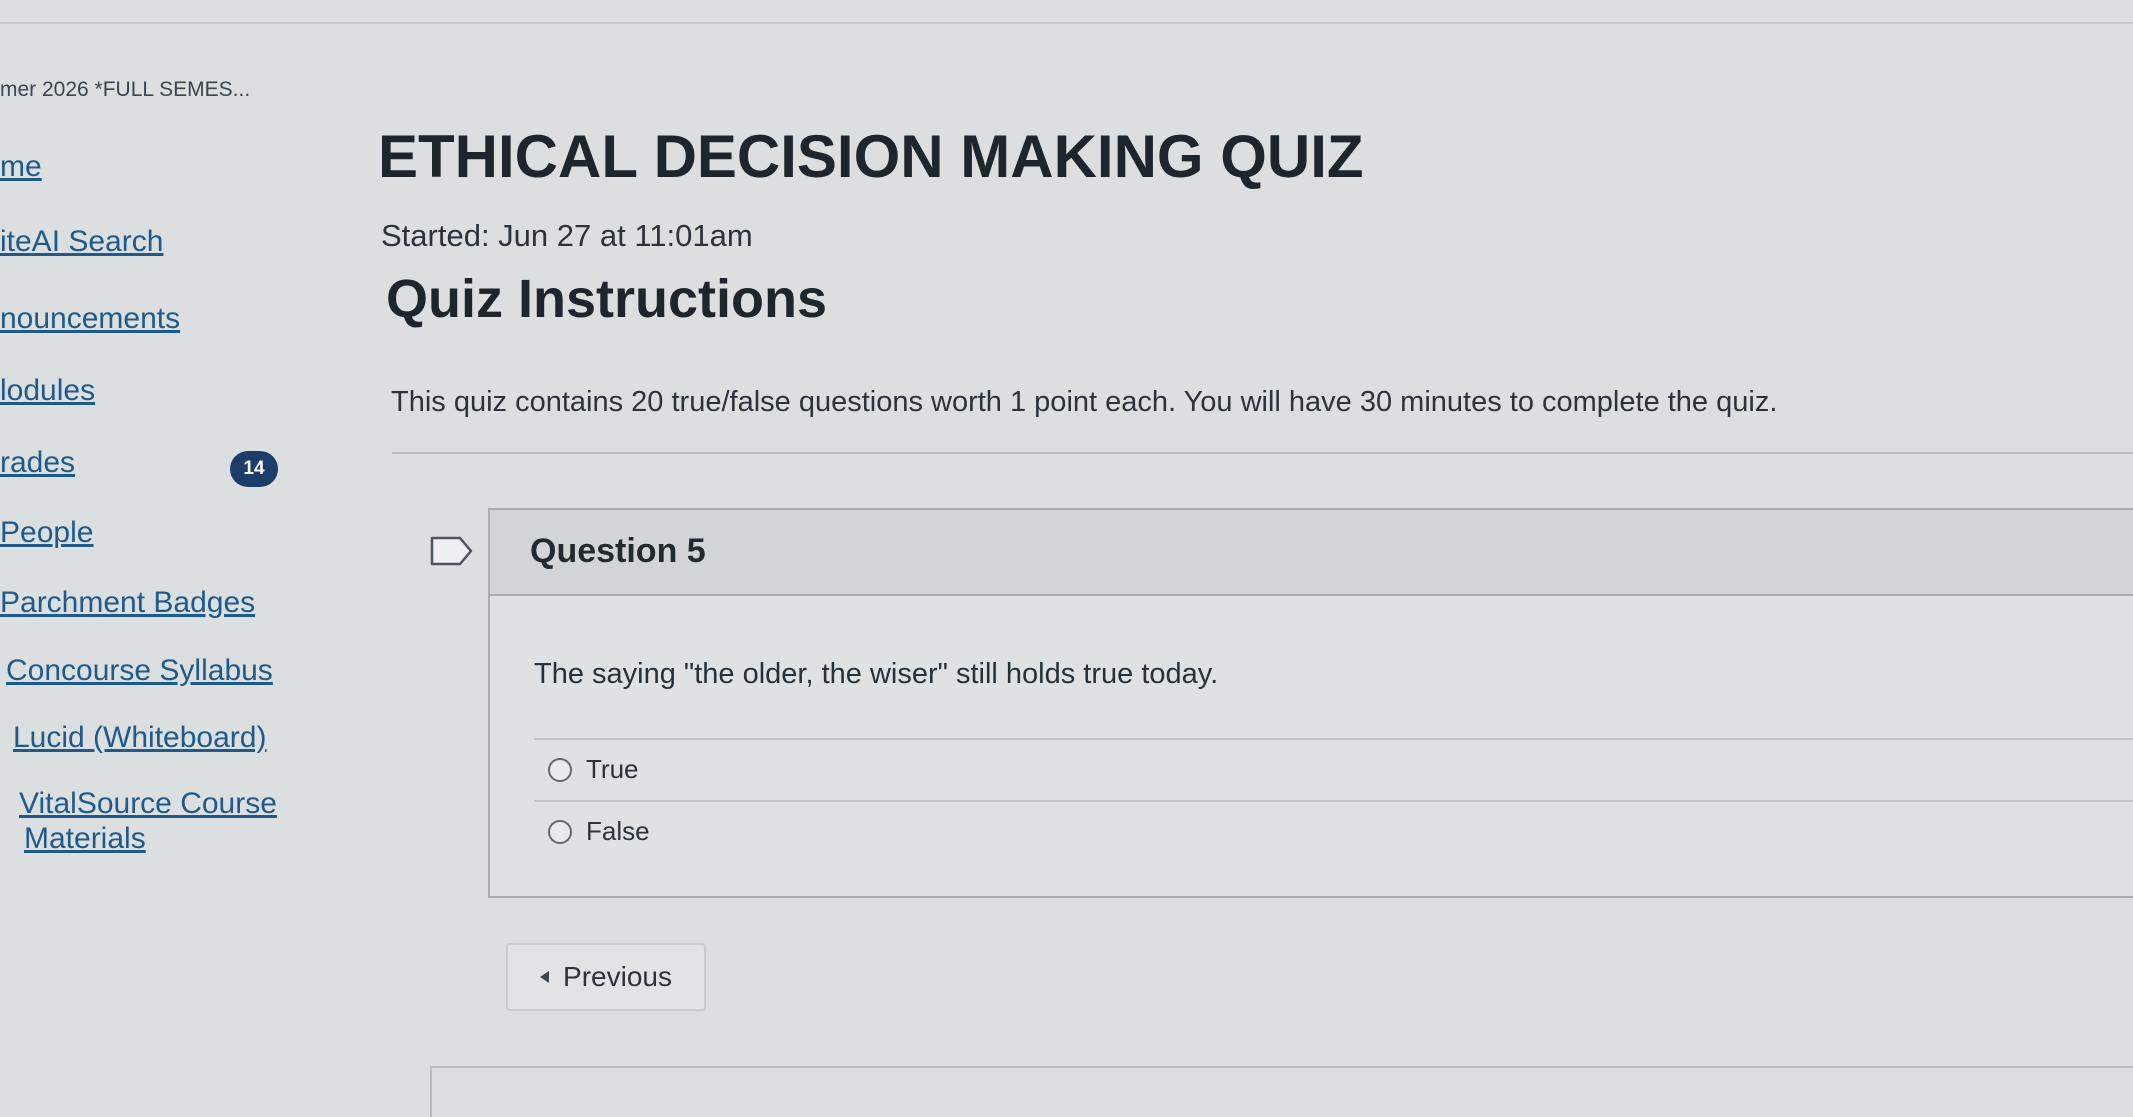 The width and height of the screenshot is (2133, 1117). Describe the element at coordinates (1262, 453) in the screenshot. I see `instructions-divider` at that location.